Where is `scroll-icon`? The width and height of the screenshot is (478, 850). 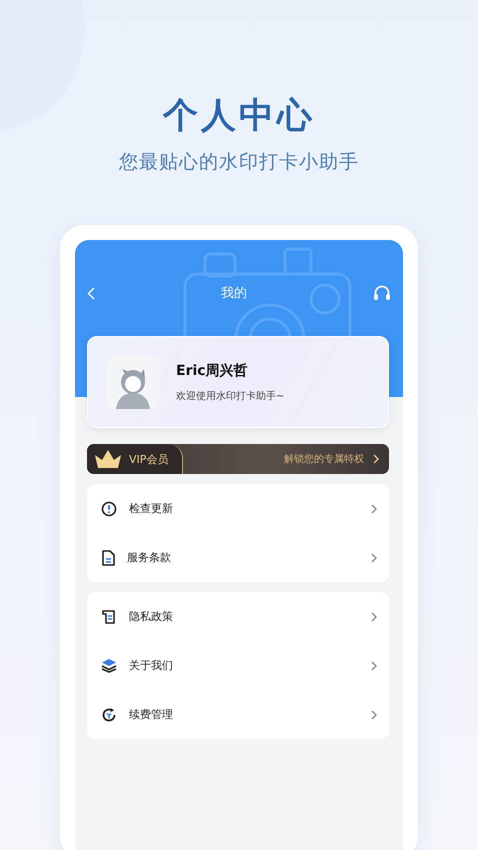
scroll-icon is located at coordinates (109, 616).